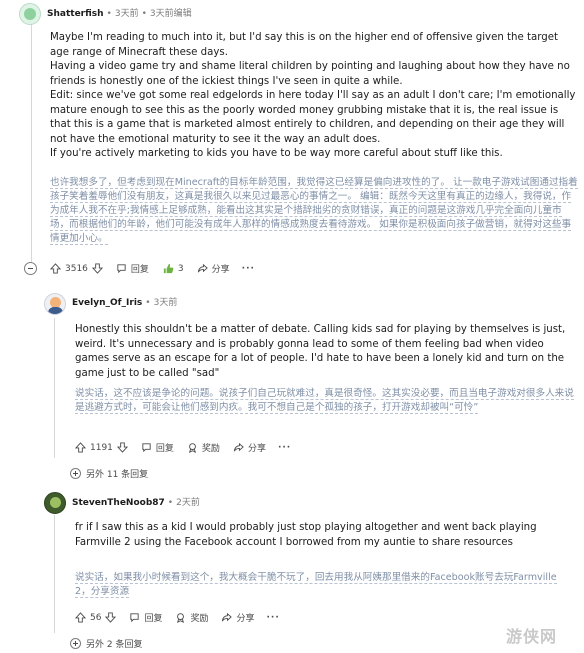 The image size is (584, 653). I want to click on more-replies-link: 另外 2 条回复, so click(106, 643).